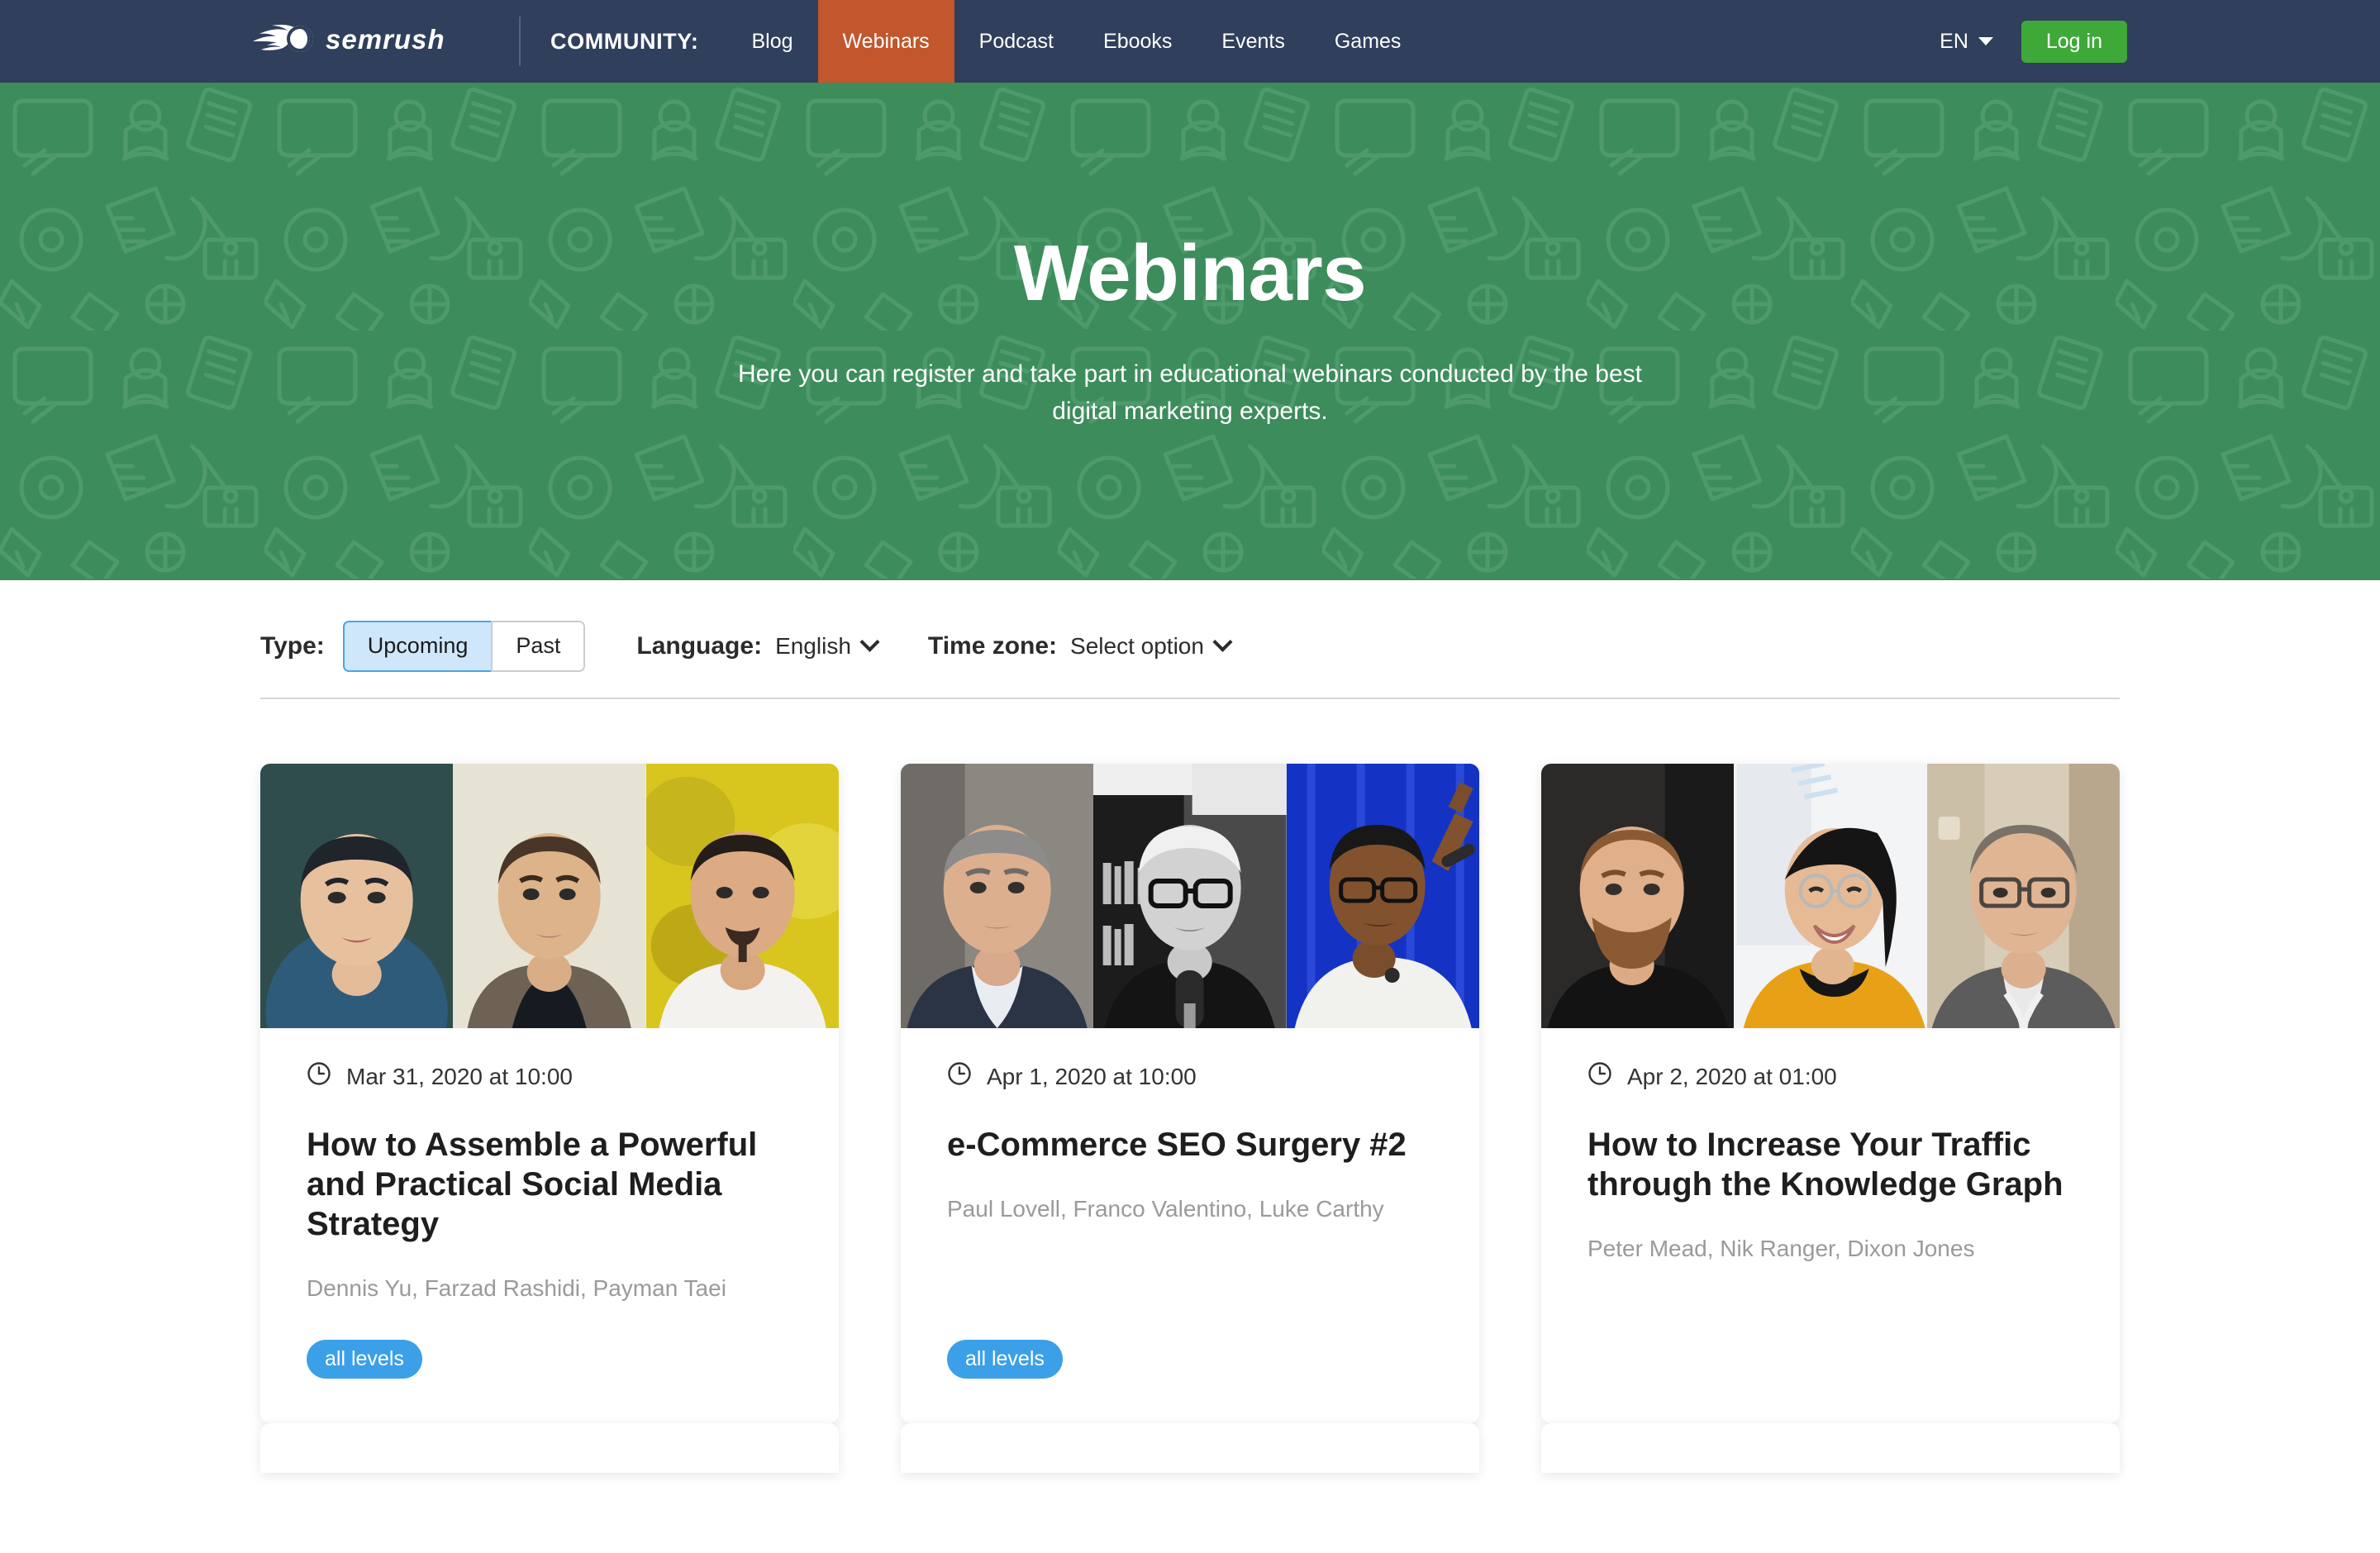 The image size is (2380, 1553). What do you see at coordinates (292, 646) in the screenshot?
I see `type-filter-label: Type:` at bounding box center [292, 646].